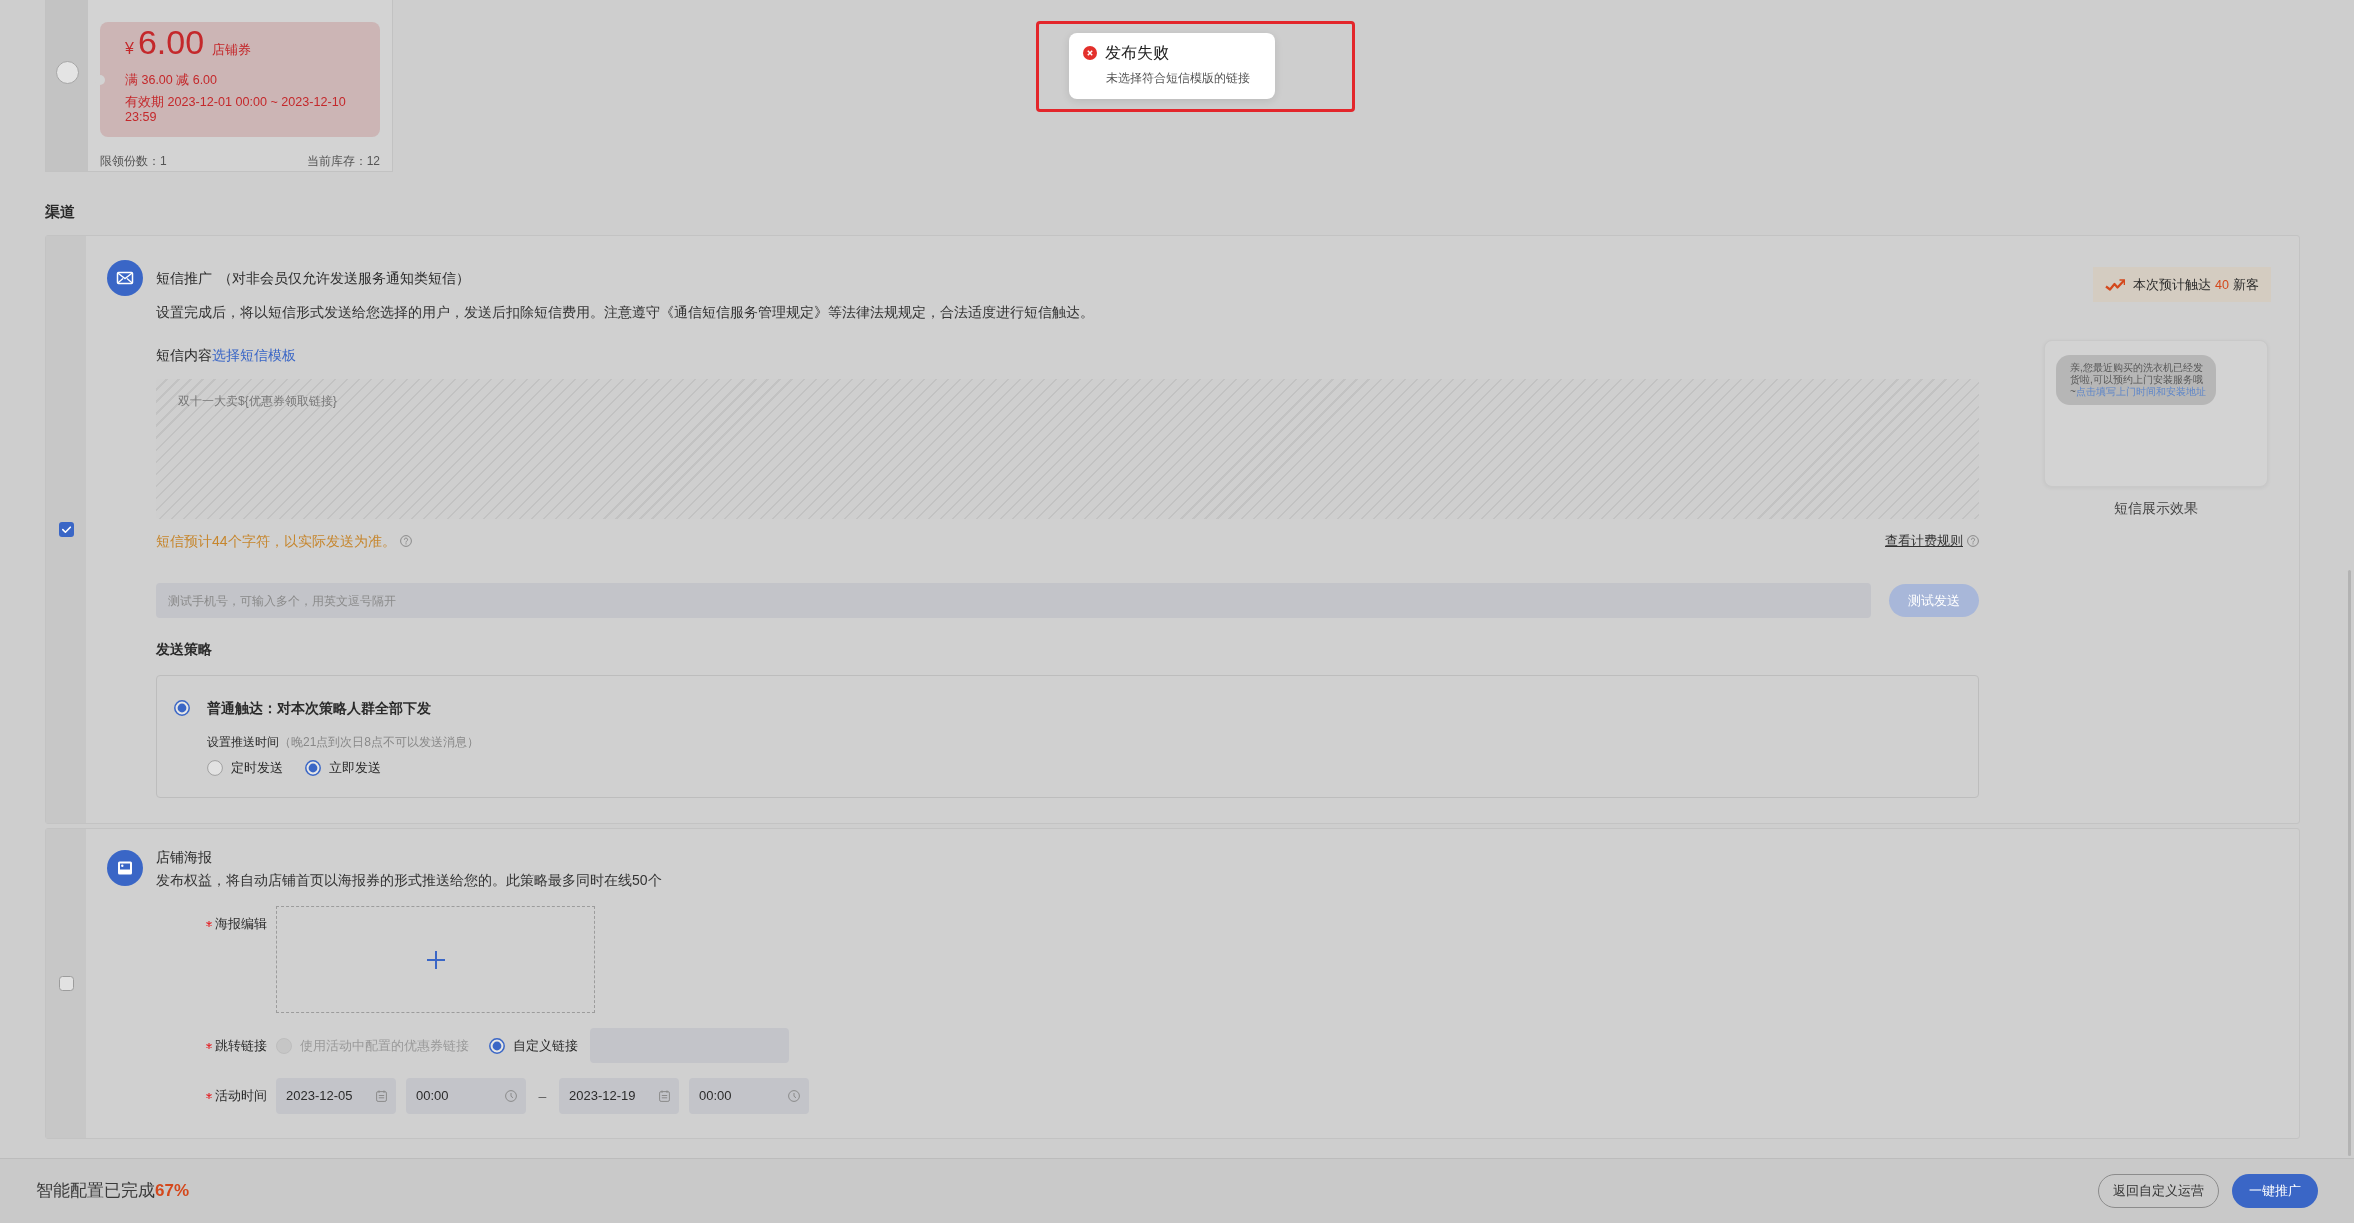  Describe the element at coordinates (1090, 53) in the screenshot. I see `error-icon` at that location.